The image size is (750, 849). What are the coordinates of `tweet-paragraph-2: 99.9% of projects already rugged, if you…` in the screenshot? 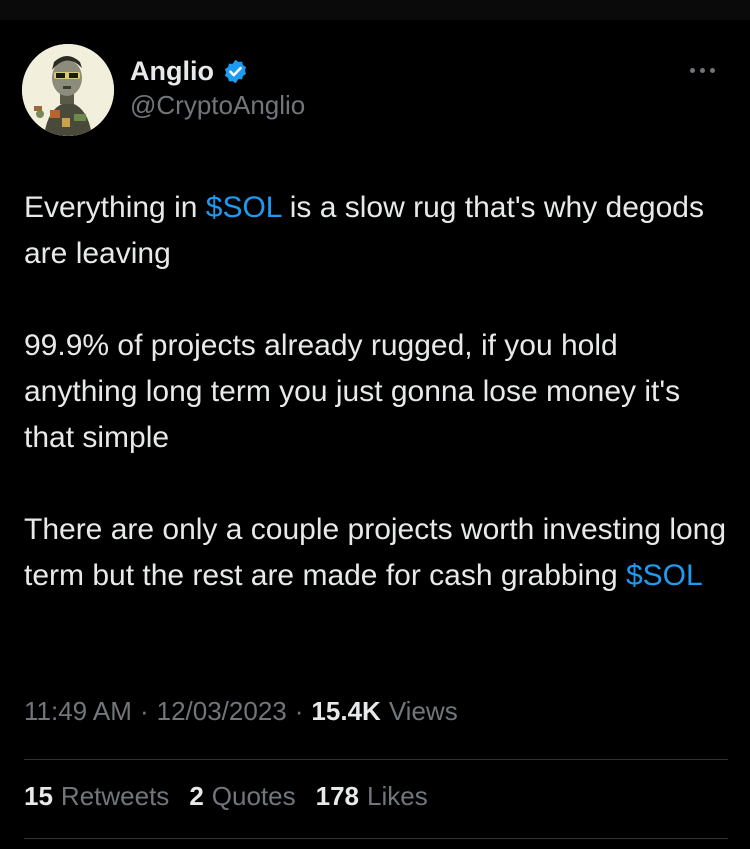 It's located at (352, 391).